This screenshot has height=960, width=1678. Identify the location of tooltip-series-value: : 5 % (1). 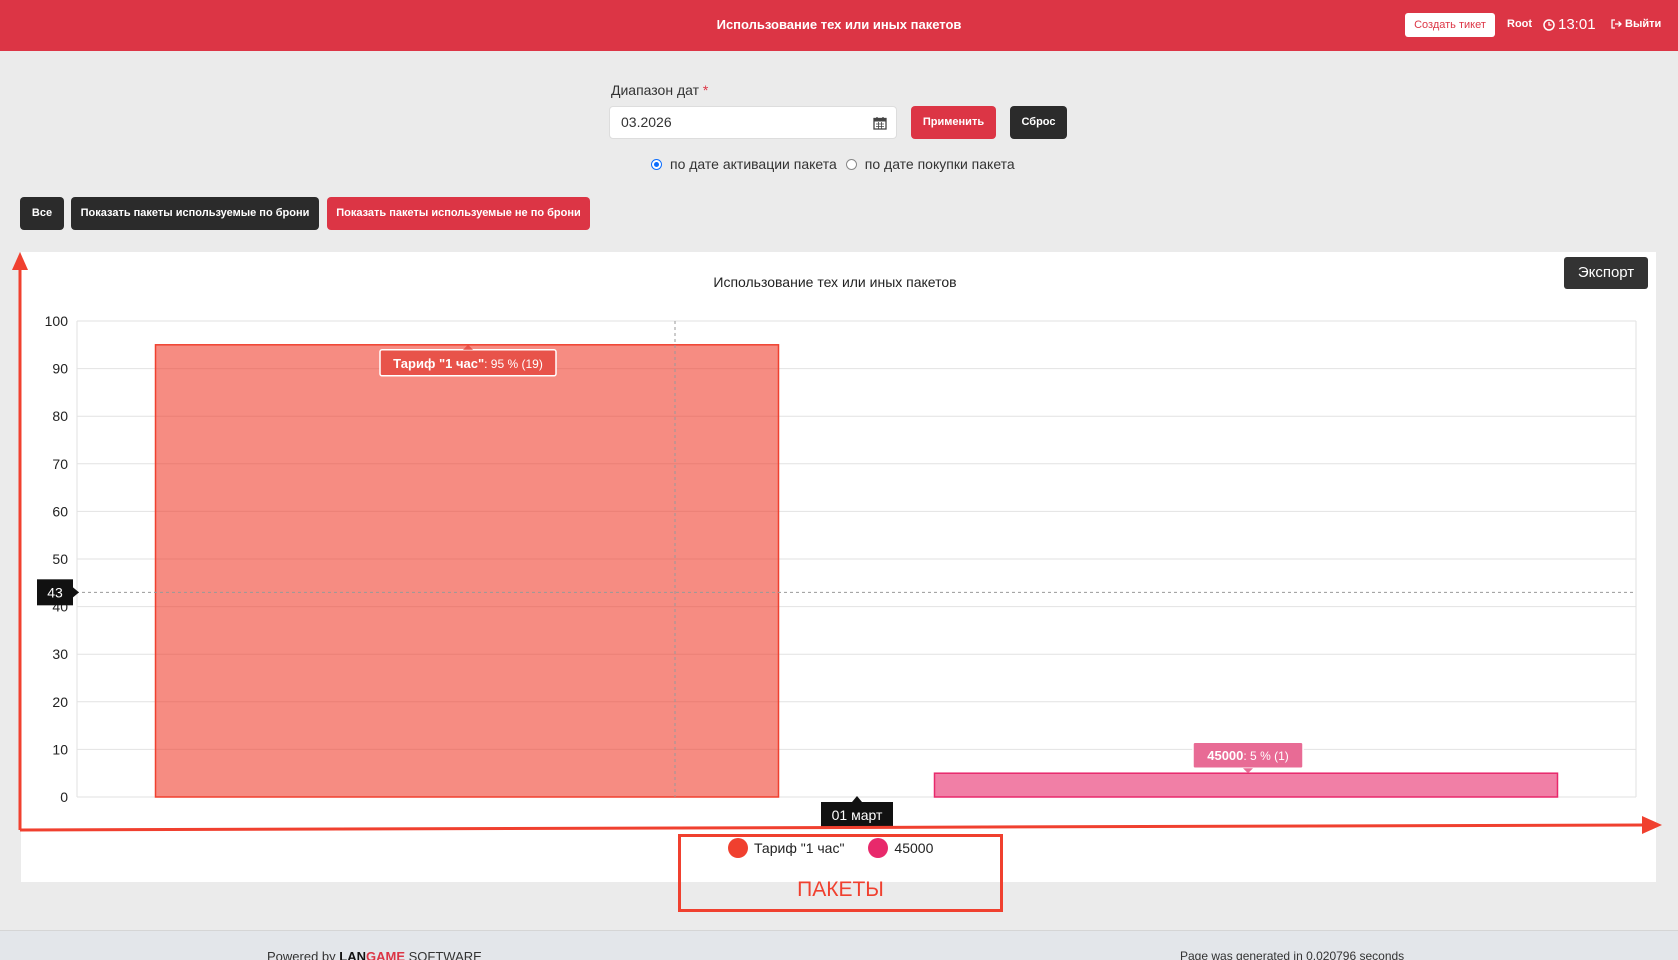
(1265, 756).